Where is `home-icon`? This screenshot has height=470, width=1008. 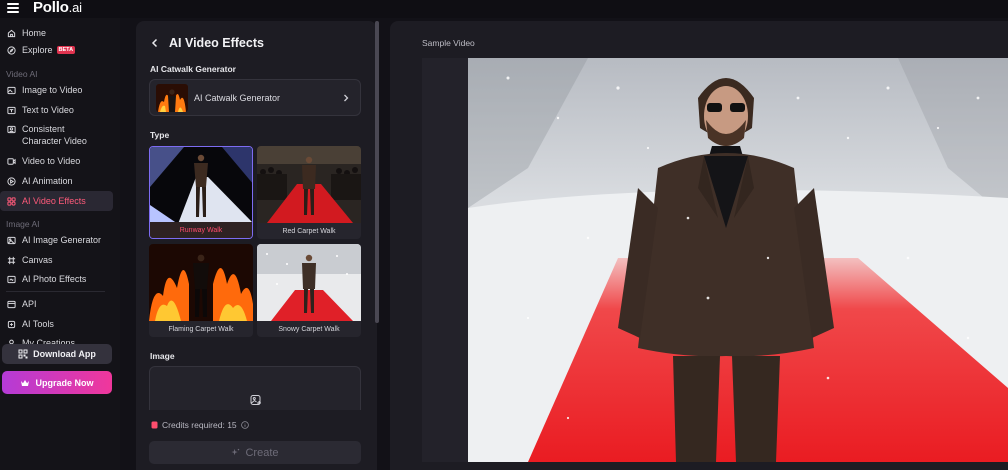 home-icon is located at coordinates (11, 33).